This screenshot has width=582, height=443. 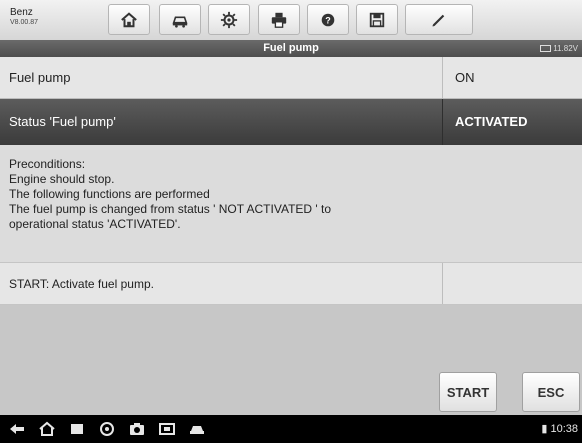 What do you see at coordinates (107, 429) in the screenshot?
I see `browser-icon` at bounding box center [107, 429].